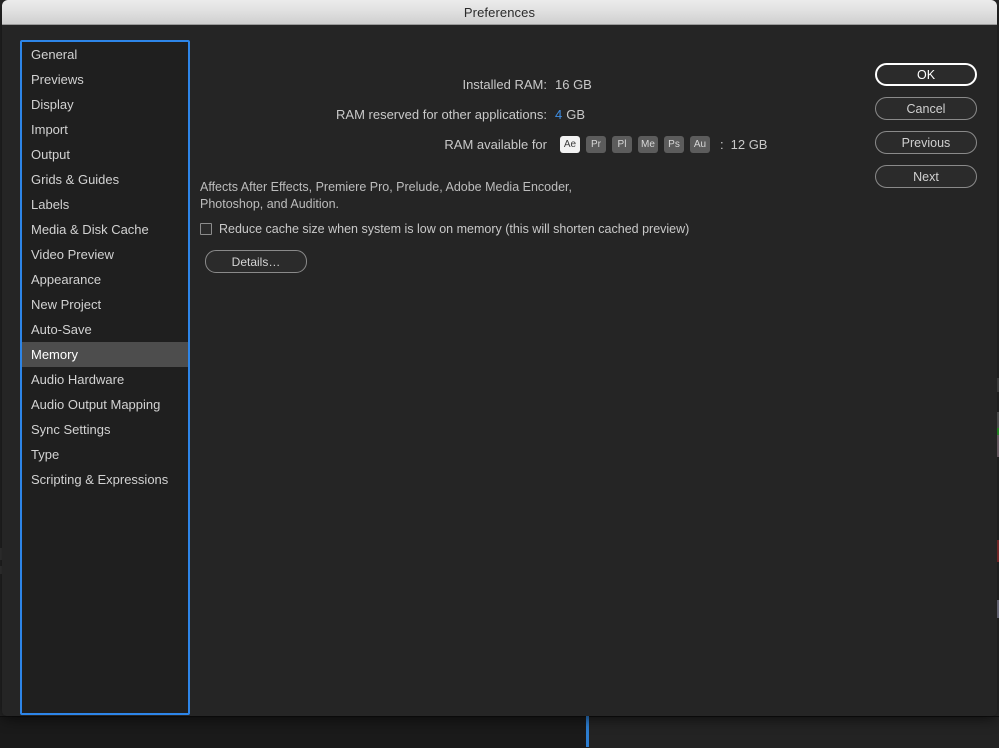 The width and height of the screenshot is (999, 748). Describe the element at coordinates (105, 329) in the screenshot. I see `sidebar-item-auto-save: Auto-Save` at that location.